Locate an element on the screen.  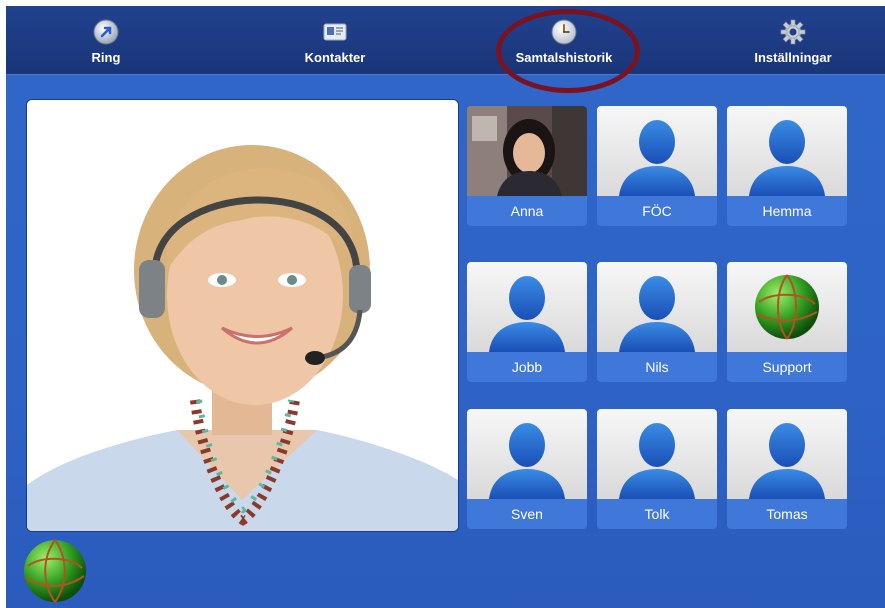
globe-logo-icon is located at coordinates (55, 571).